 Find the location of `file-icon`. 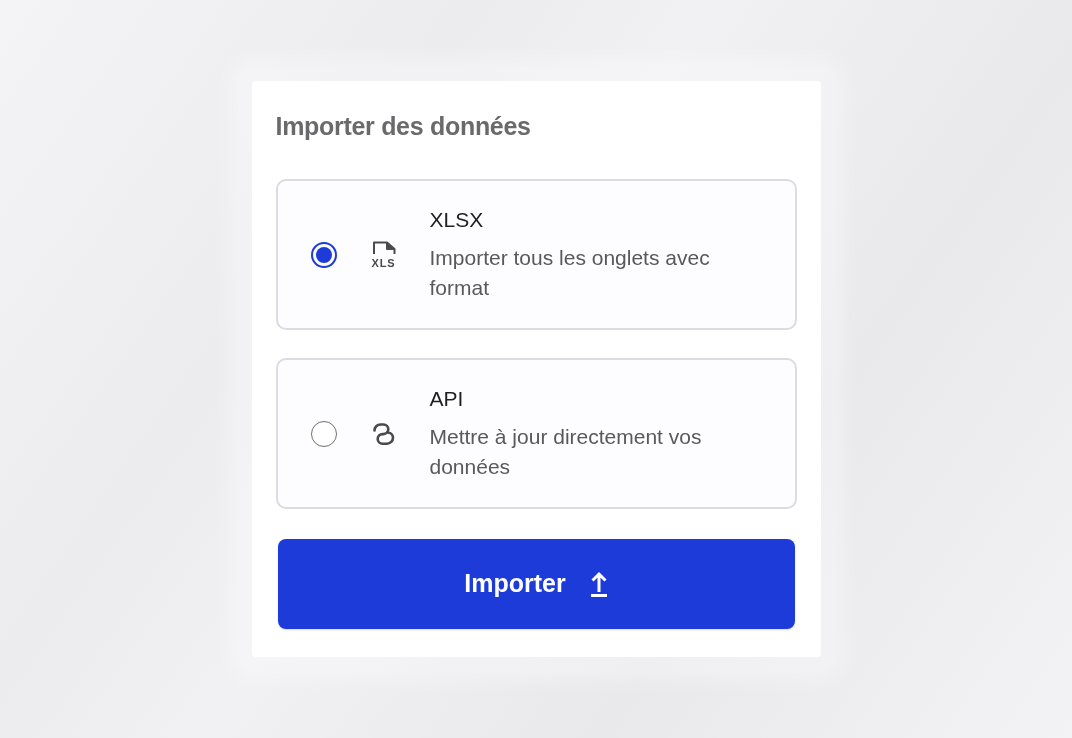

file-icon is located at coordinates (383, 247).